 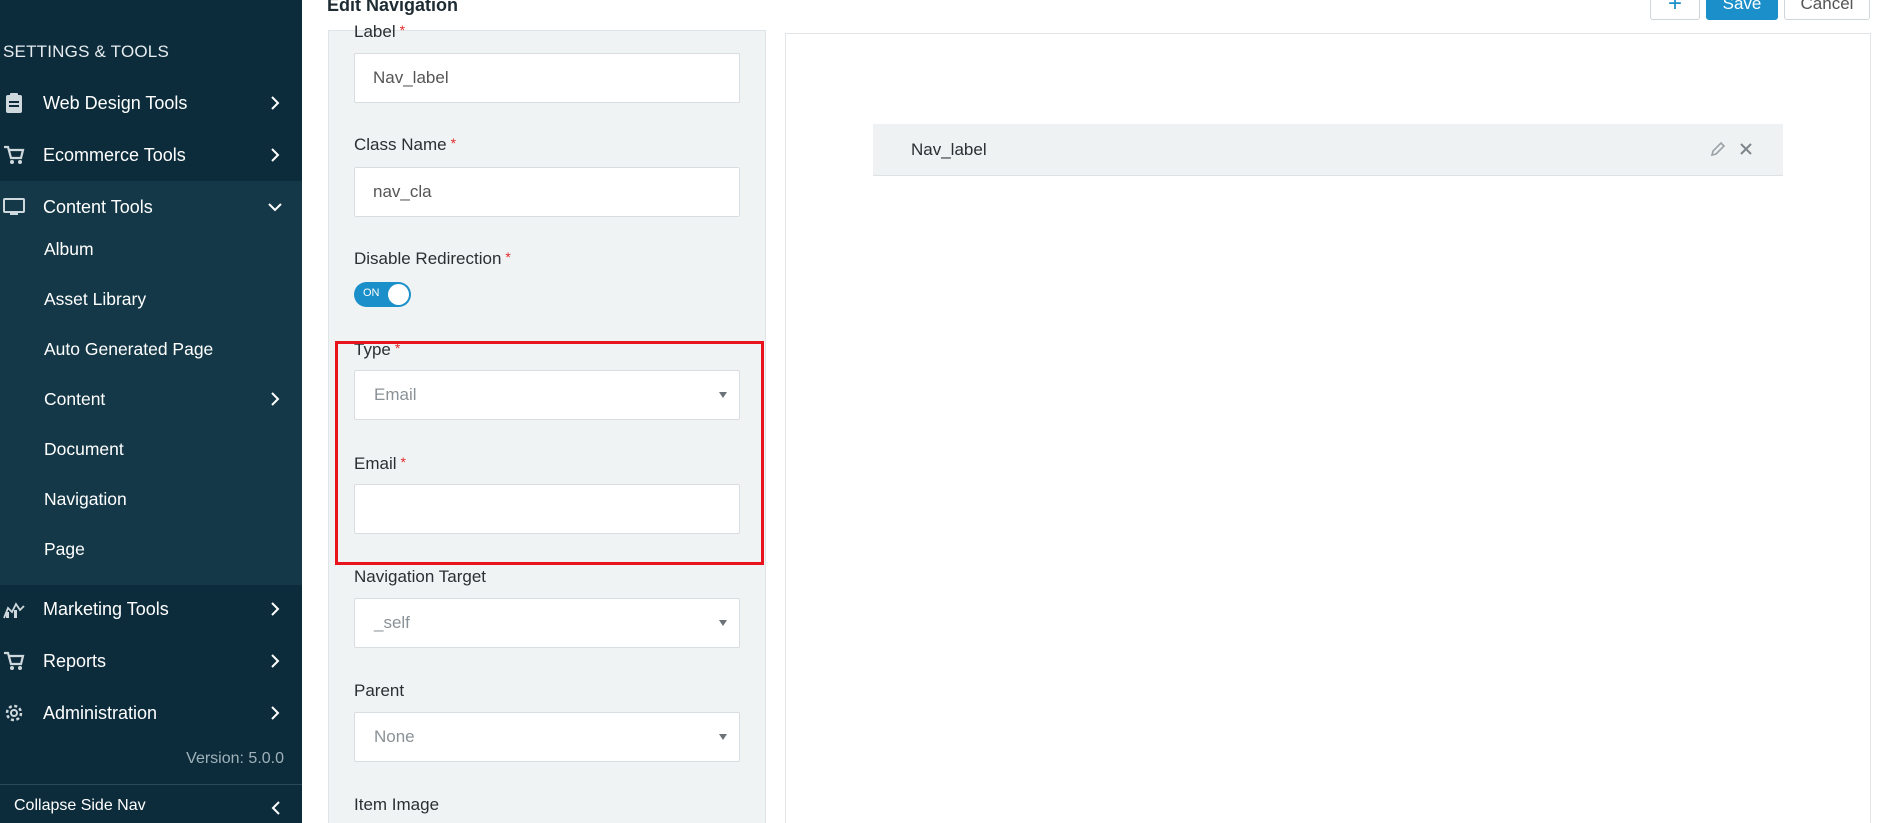 I want to click on sidebar-subitem-asset-library: Asset Library, so click(x=151, y=299).